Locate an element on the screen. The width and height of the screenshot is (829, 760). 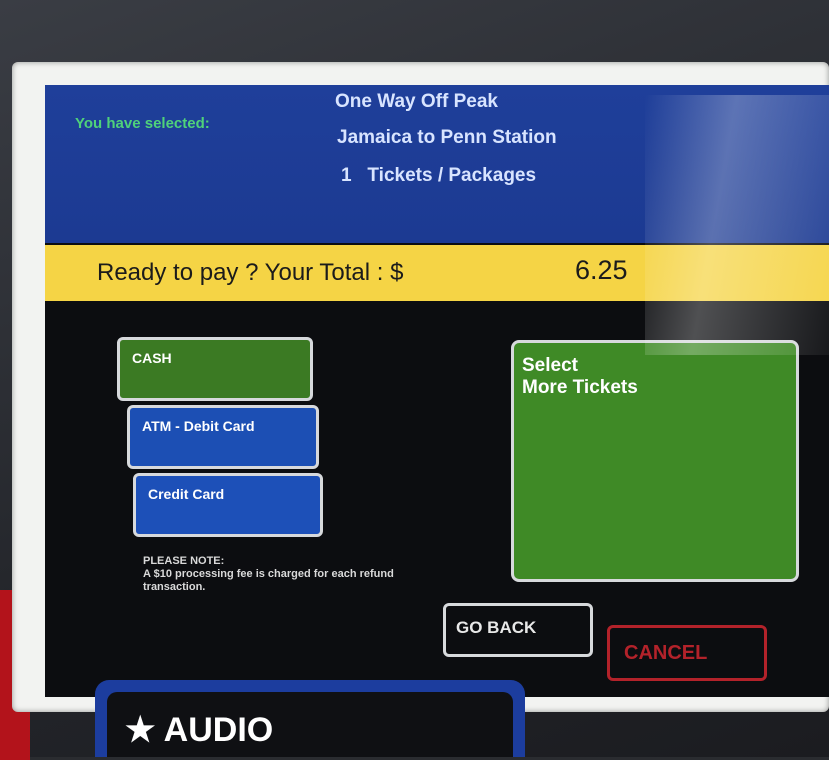
total-amount: 6.25 is located at coordinates (601, 270).